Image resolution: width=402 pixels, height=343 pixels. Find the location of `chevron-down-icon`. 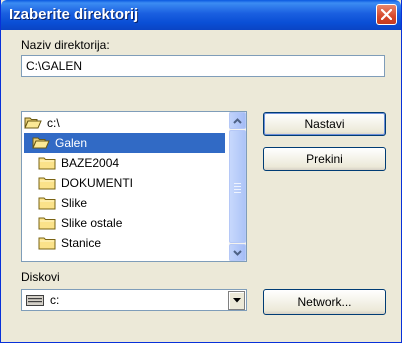

chevron-down-icon is located at coordinates (237, 252).